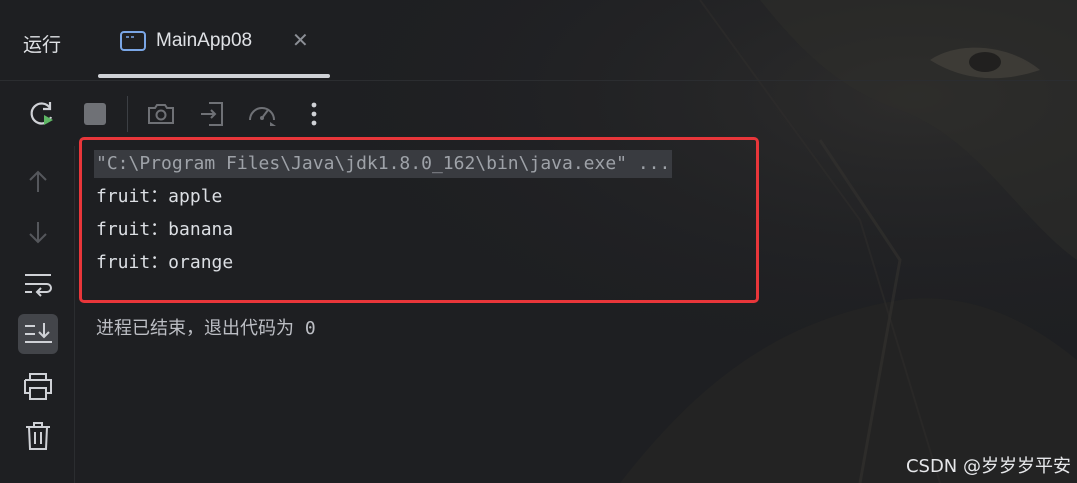 The height and width of the screenshot is (483, 1077). Describe the element at coordinates (127, 114) in the screenshot. I see `toolbar-separator` at that location.